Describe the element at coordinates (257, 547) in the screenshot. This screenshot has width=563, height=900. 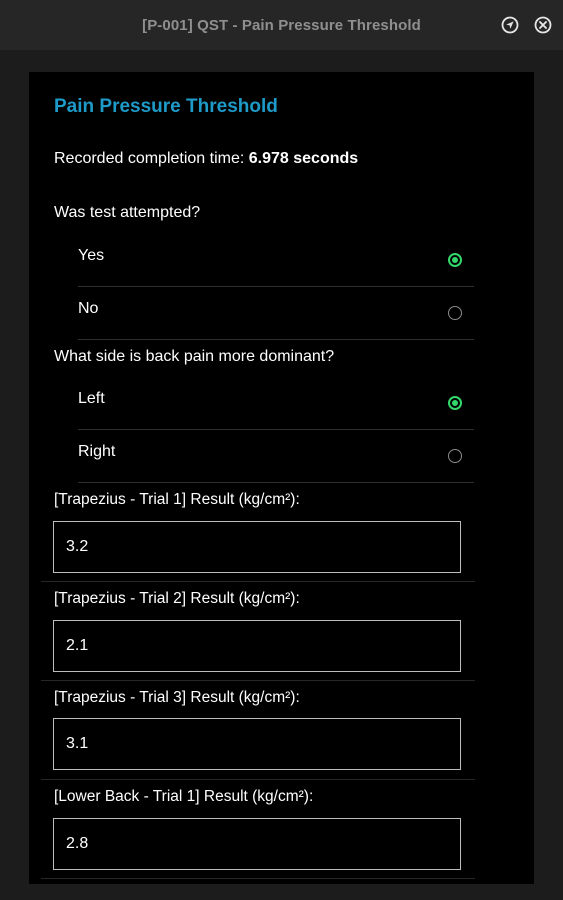
I see `trapezius-trial-1-input` at that location.